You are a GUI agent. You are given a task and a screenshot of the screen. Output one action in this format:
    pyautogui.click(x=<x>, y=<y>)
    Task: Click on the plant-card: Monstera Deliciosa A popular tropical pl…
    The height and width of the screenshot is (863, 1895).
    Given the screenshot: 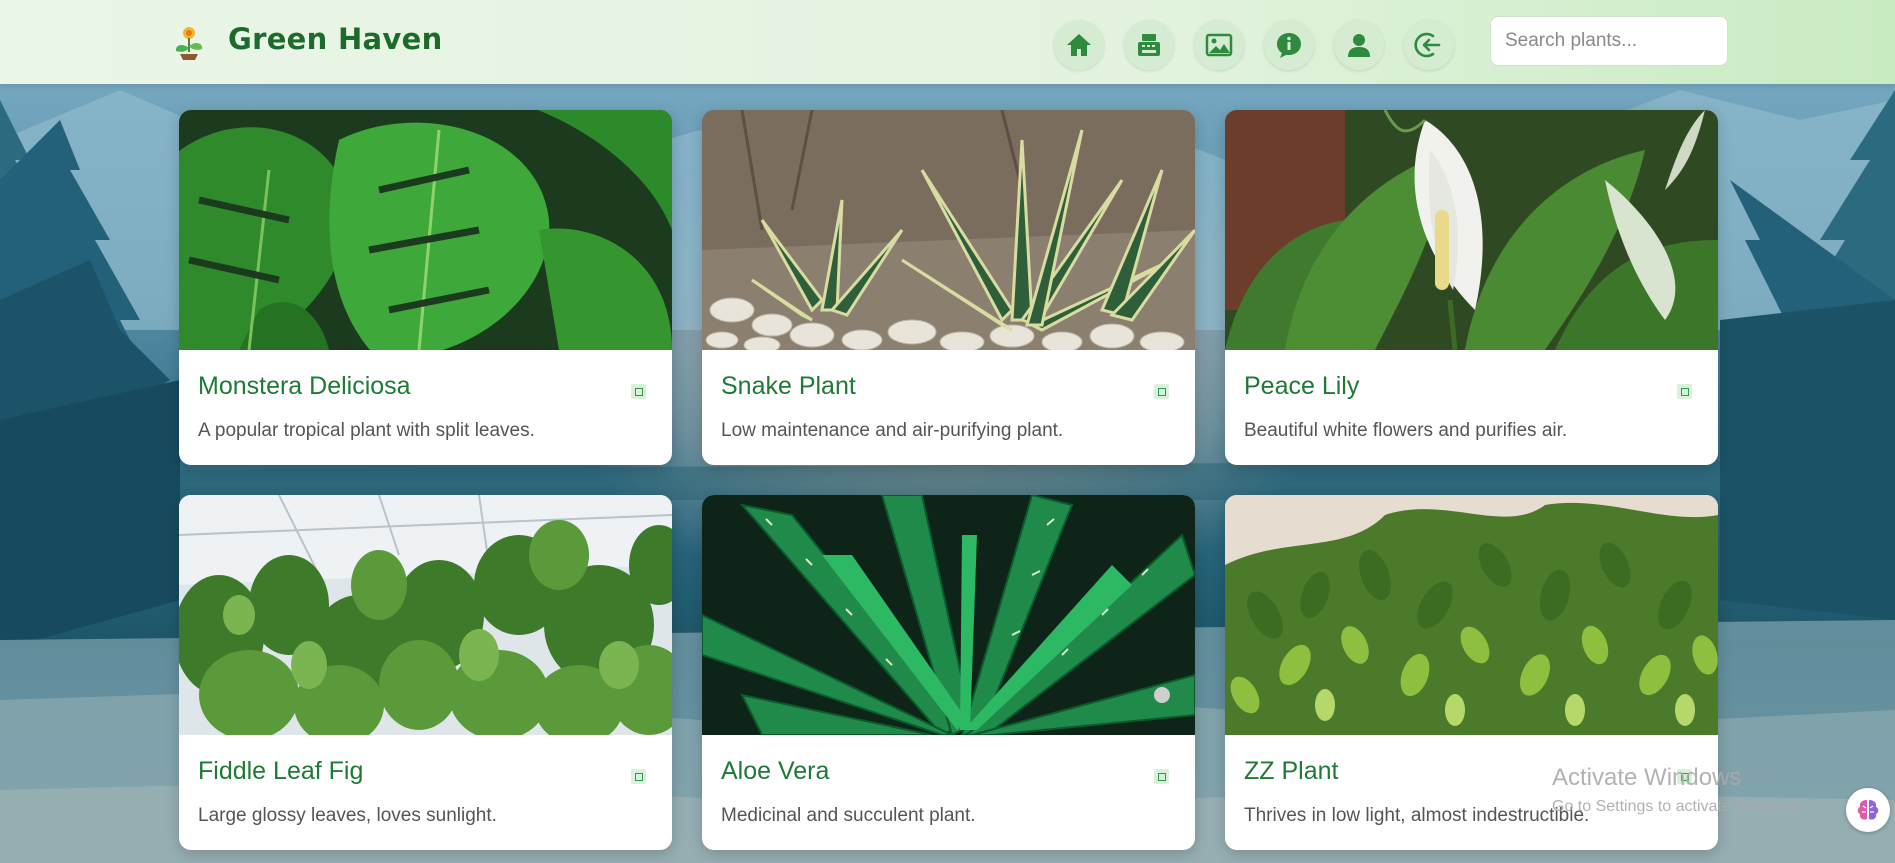 What is the action you would take?
    pyautogui.click(x=425, y=287)
    